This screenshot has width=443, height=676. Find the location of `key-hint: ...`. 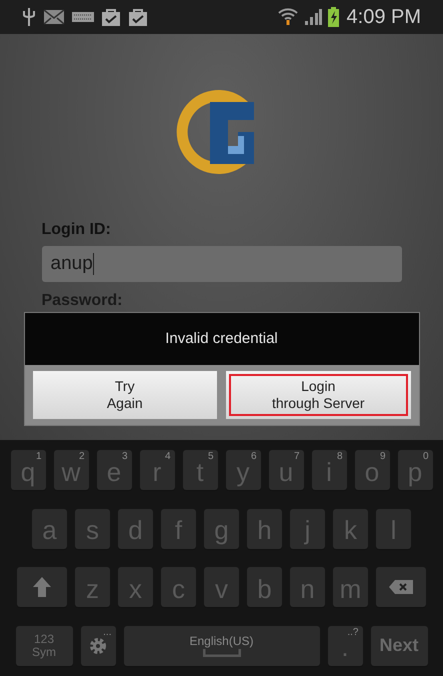

key-hint: ... is located at coordinates (107, 633).